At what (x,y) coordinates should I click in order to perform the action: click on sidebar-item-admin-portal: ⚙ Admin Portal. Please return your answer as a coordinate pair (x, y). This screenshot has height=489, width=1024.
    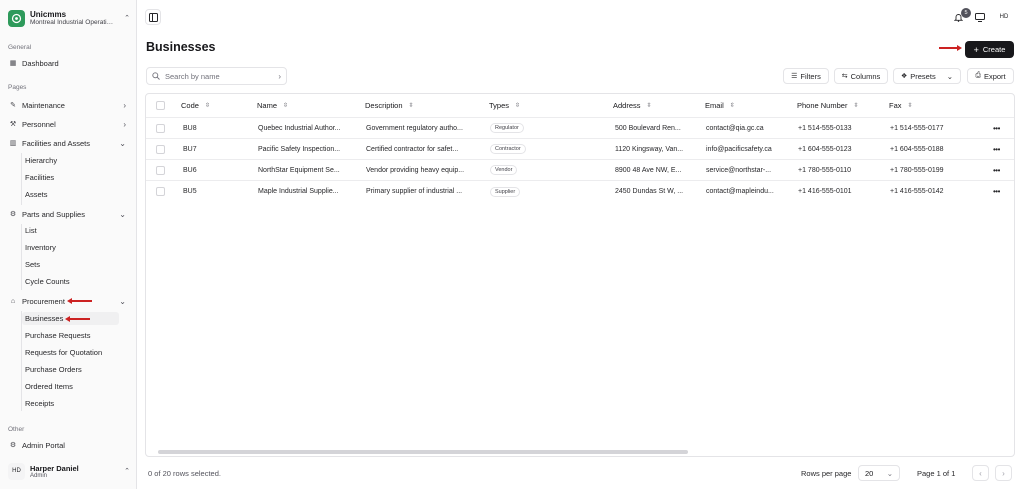
    Looking at the image, I should click on (69, 445).